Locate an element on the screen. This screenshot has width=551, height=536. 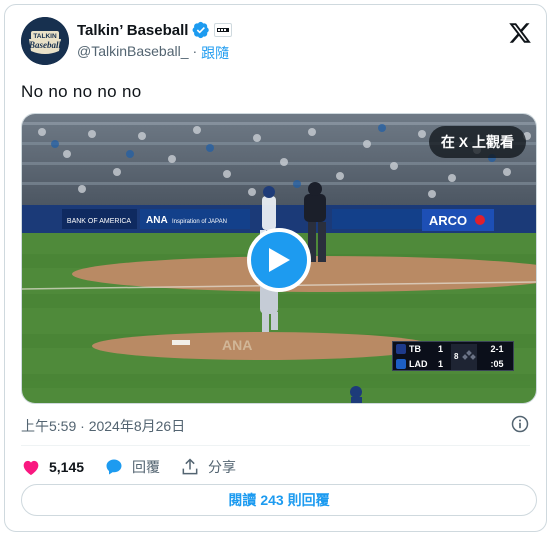
reply-label: 回覆 is located at coordinates (146, 467).